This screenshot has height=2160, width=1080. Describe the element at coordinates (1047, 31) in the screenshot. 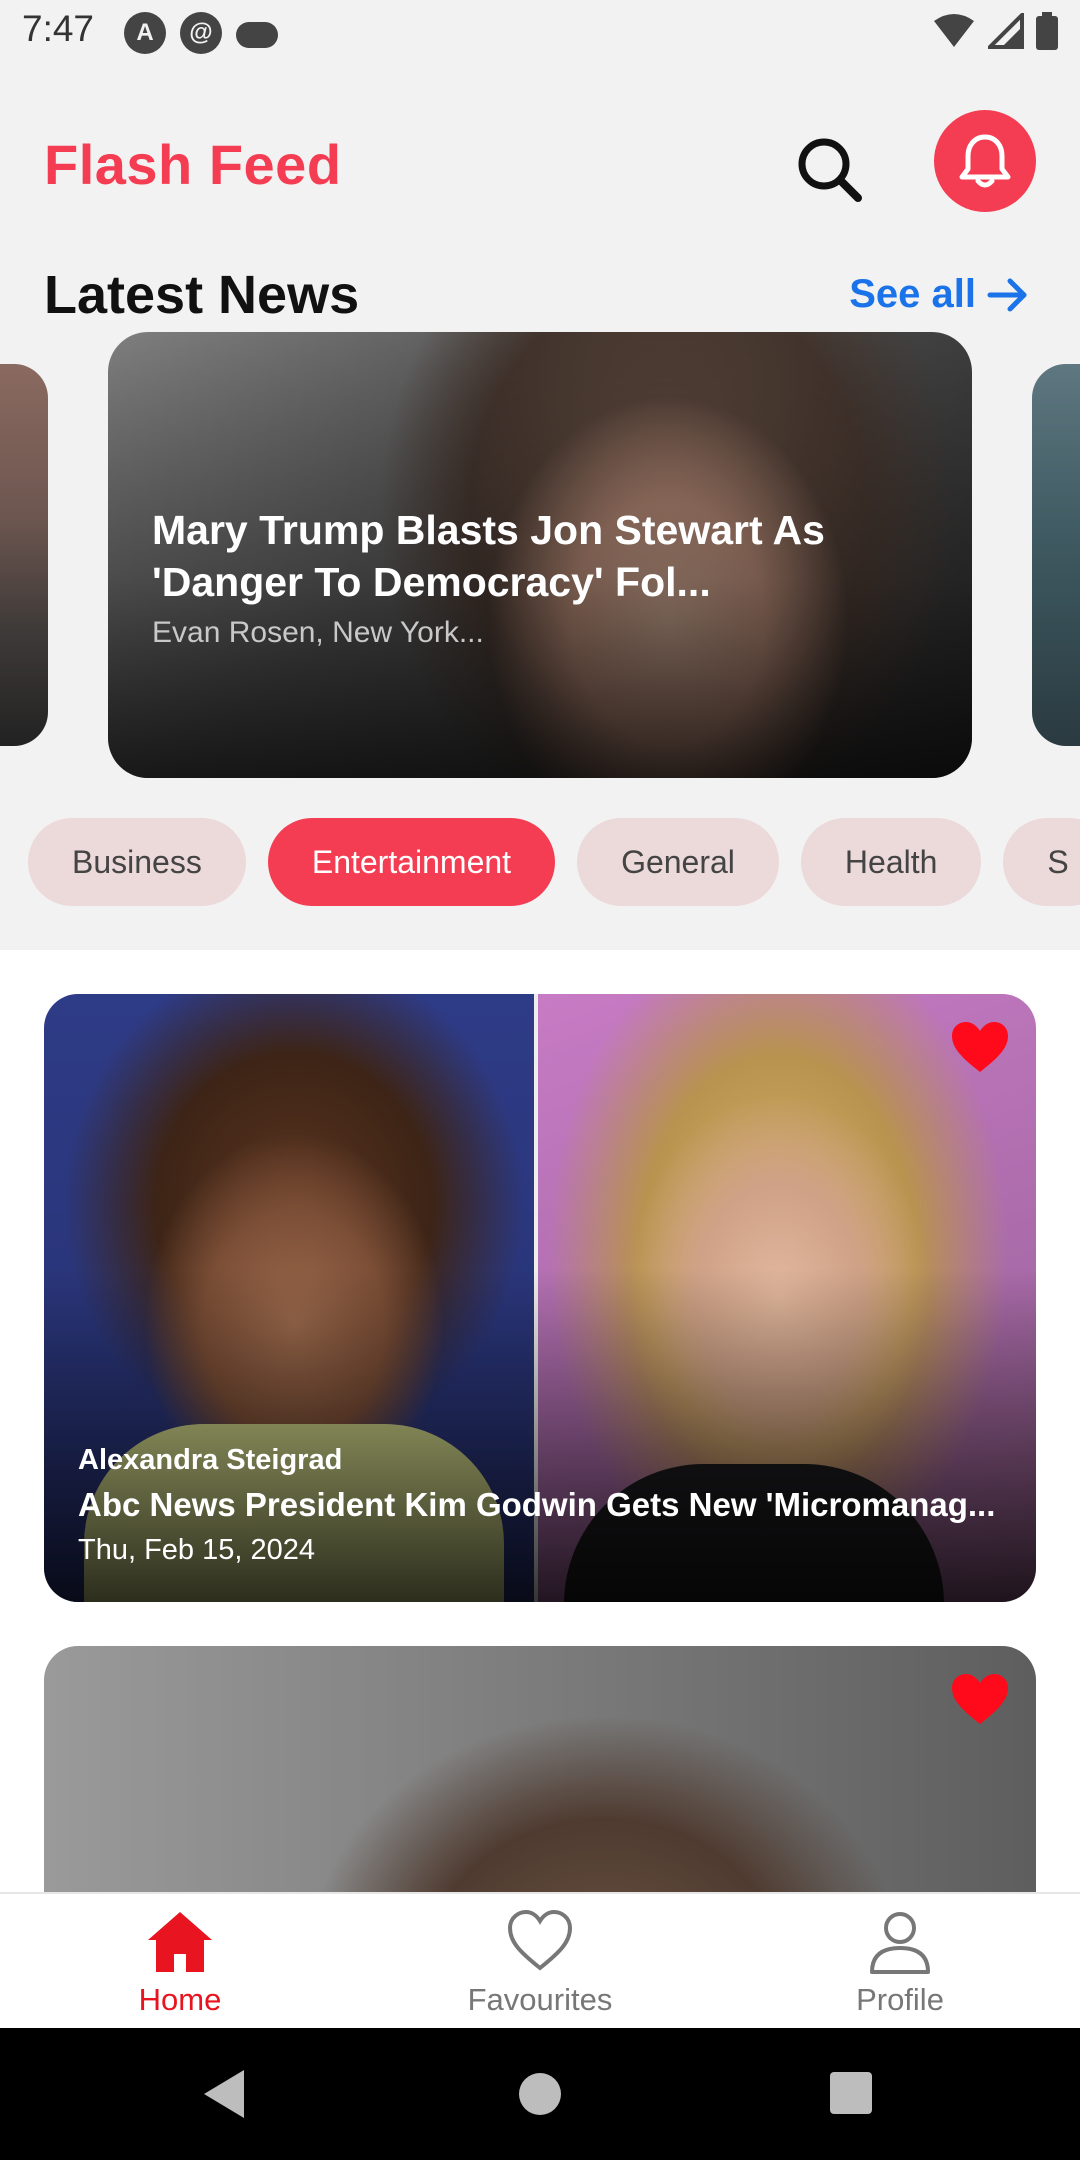

I see `battery-icon` at that location.